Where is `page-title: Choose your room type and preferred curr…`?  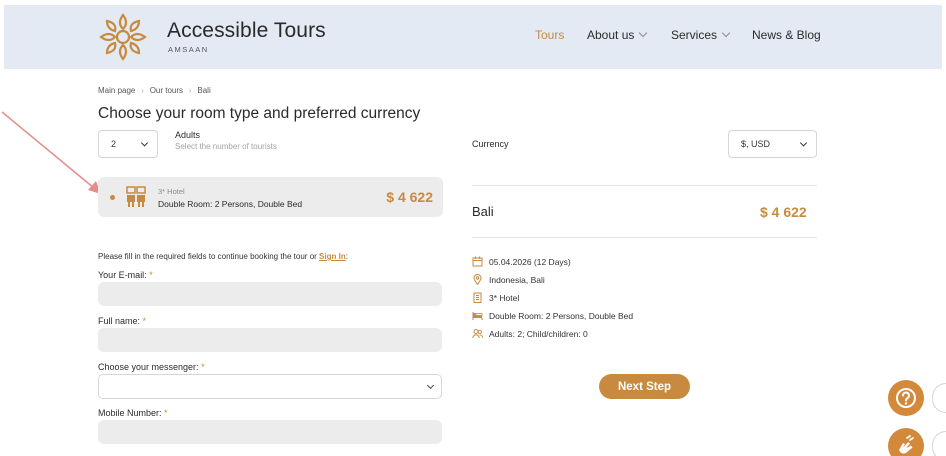
page-title: Choose your room type and preferred curr… is located at coordinates (259, 113).